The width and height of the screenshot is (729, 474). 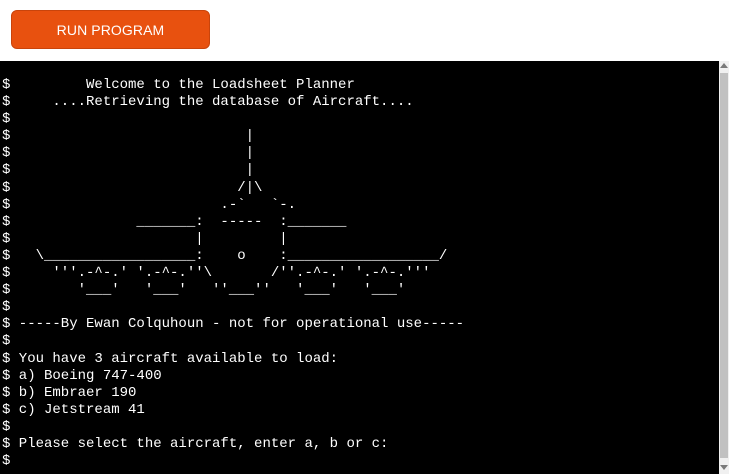 I want to click on terminal-line: $ /|\, so click(x=132, y=187).